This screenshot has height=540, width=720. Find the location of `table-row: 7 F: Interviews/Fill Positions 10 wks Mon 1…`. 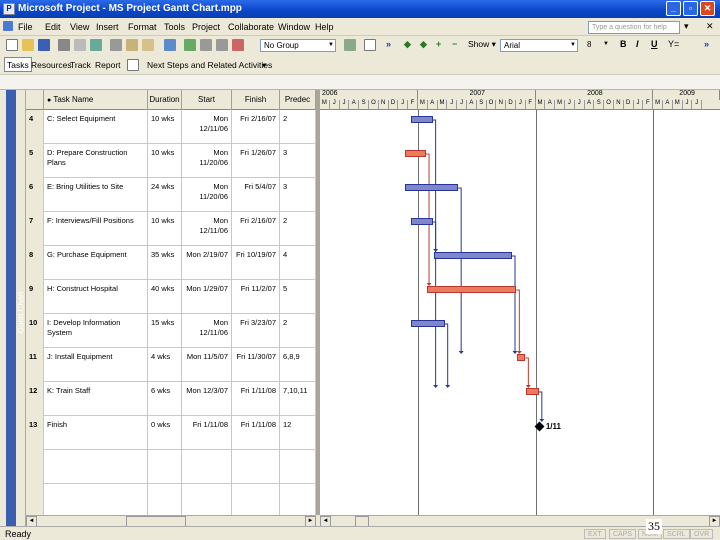

table-row: 7 F: Interviews/Fill Positions 10 wks Mon 1… is located at coordinates (171, 229).